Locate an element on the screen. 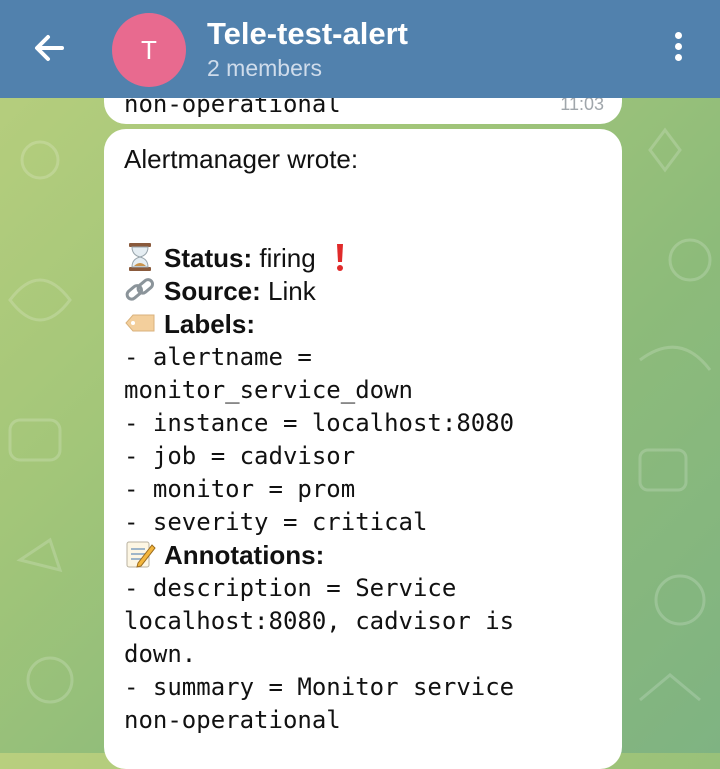 The height and width of the screenshot is (769, 720). red-exclamation-icon is located at coordinates (339, 257).